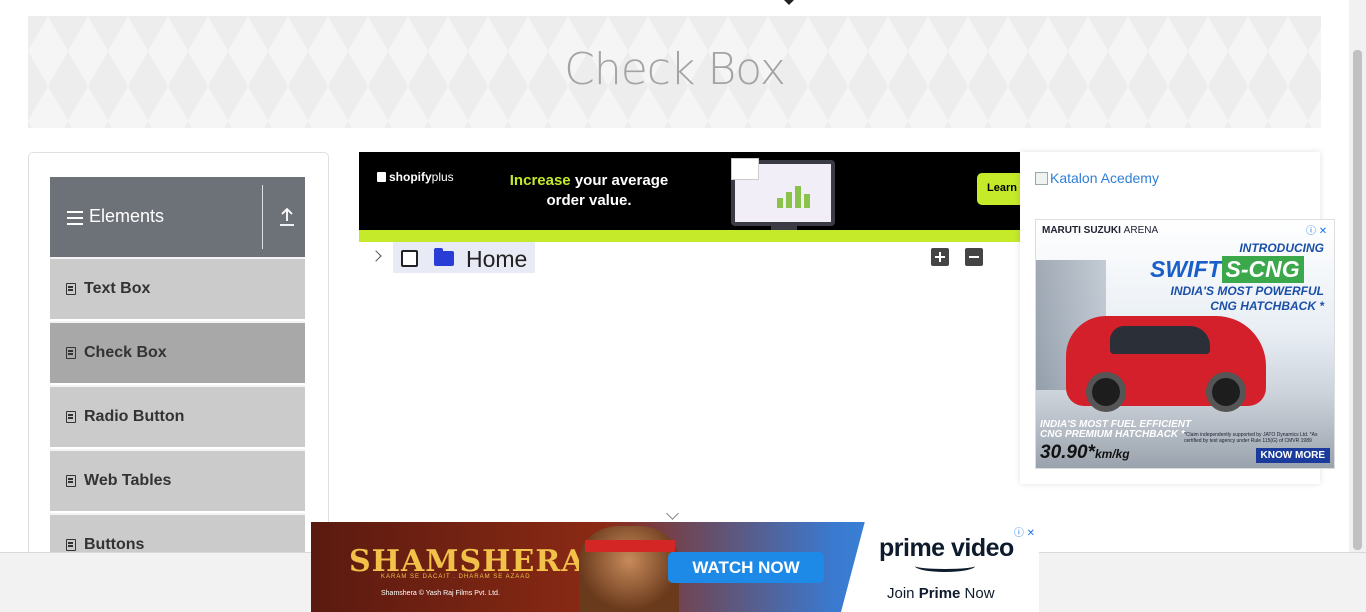 The image size is (1366, 612). Describe the element at coordinates (117, 288) in the screenshot. I see `sidebar-item-label: Text Box` at that location.